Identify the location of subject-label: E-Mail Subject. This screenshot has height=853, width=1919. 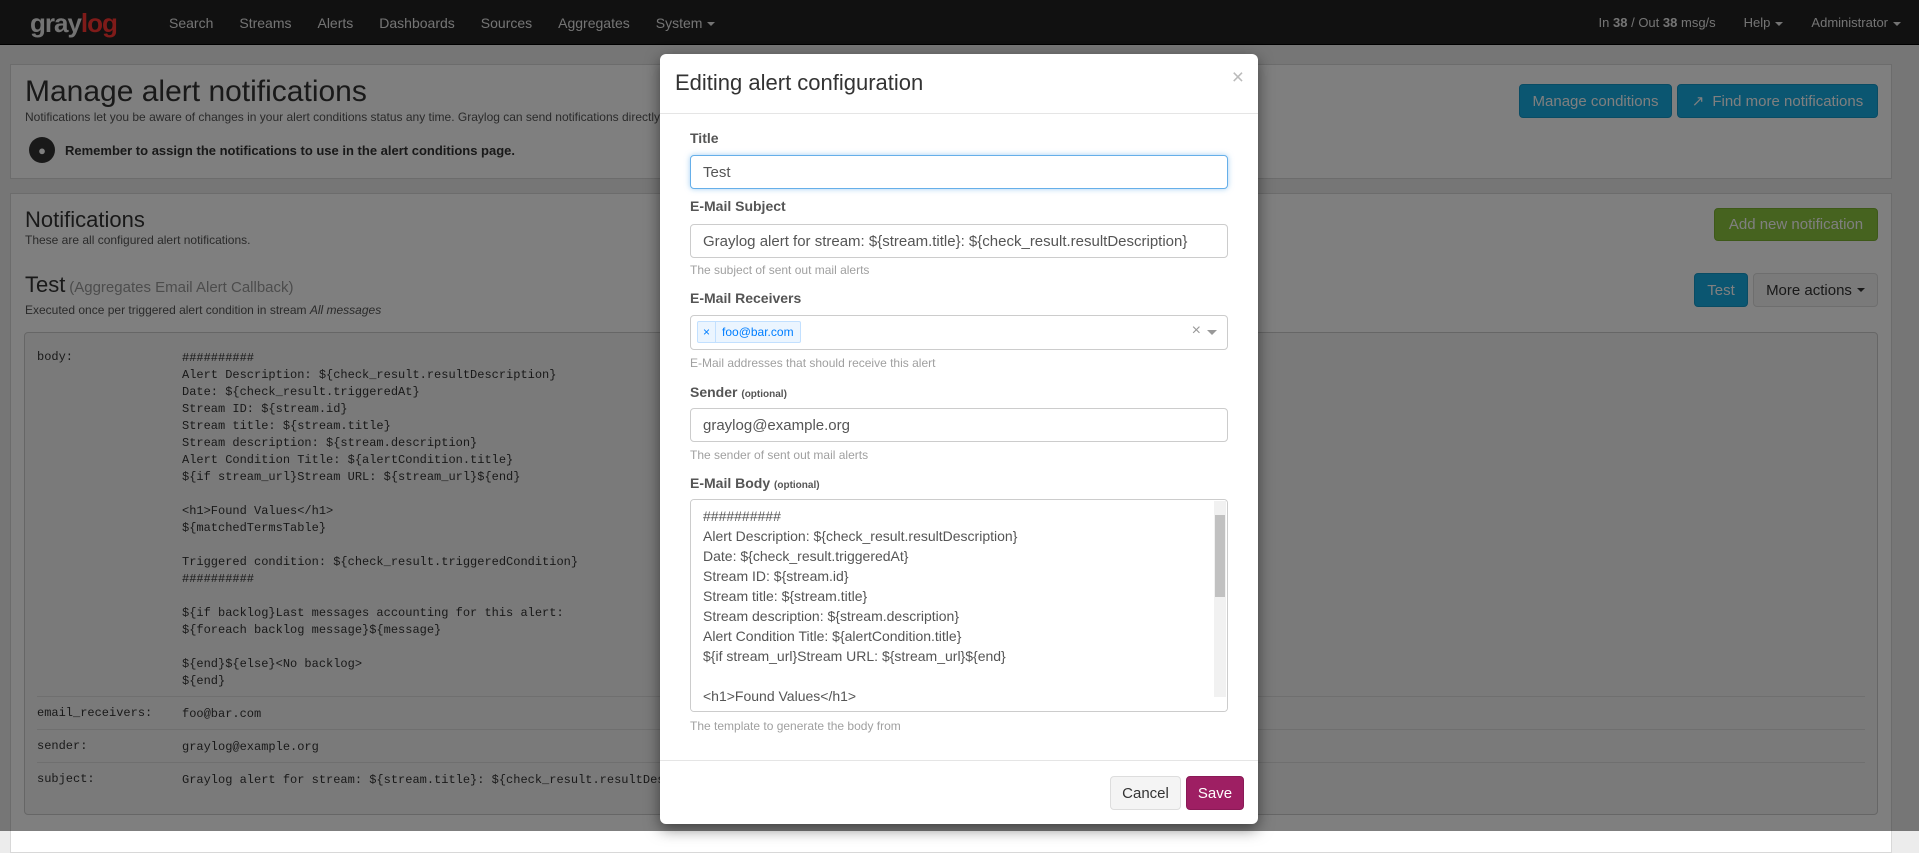
(738, 206).